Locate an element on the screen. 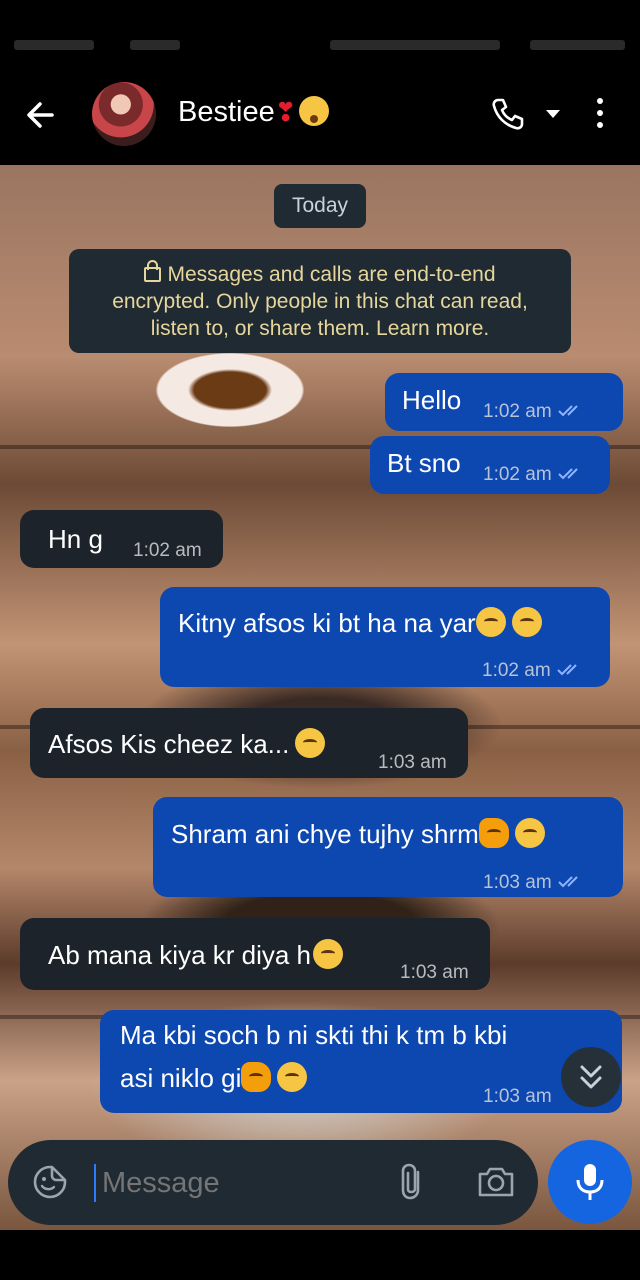 This screenshot has height=1280, width=640. message-composer is located at coordinates (273, 1183).